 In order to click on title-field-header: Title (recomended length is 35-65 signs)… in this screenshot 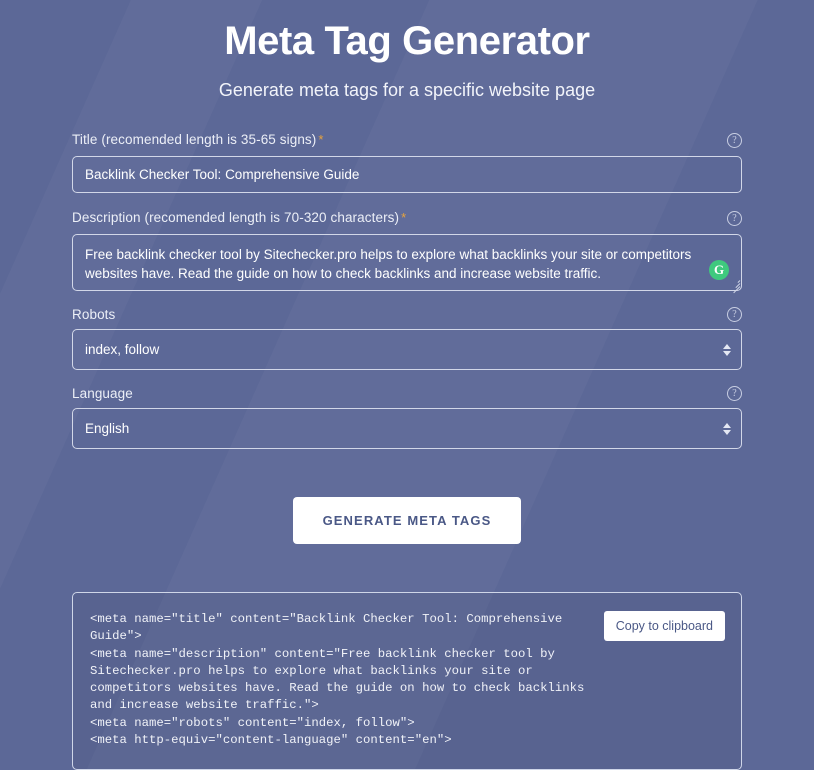, I will do `click(407, 140)`.